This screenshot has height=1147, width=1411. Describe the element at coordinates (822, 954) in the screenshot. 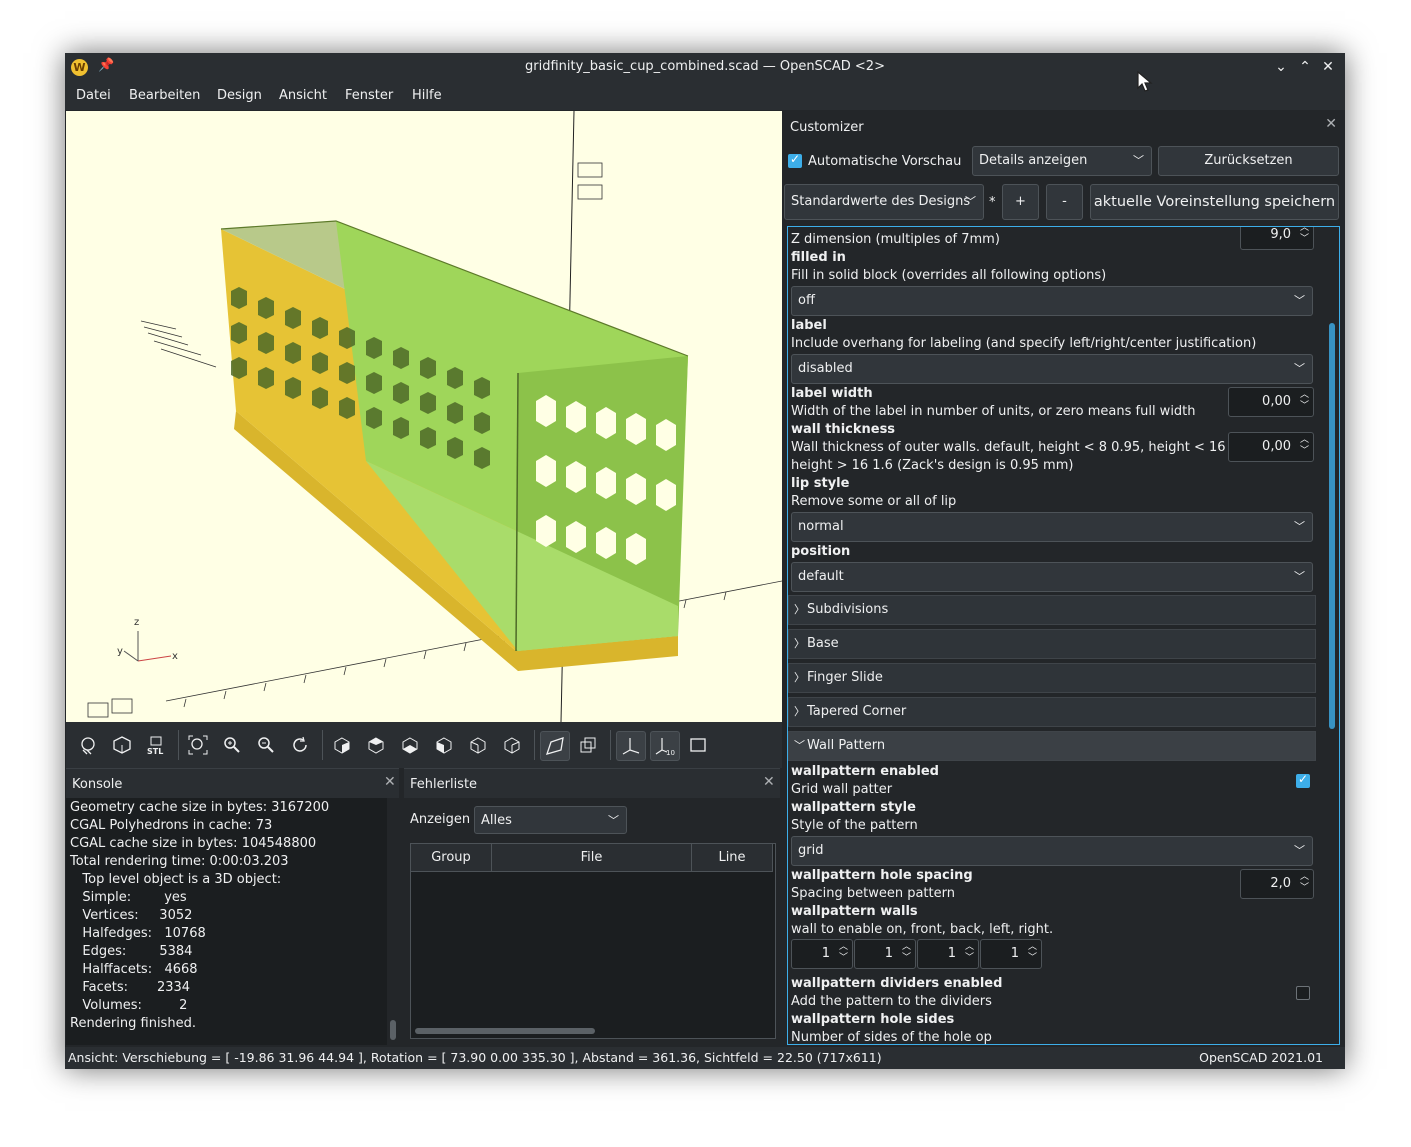

I see `wallpattern-wall-front-spinbox: 1 ︿ ﹀` at that location.